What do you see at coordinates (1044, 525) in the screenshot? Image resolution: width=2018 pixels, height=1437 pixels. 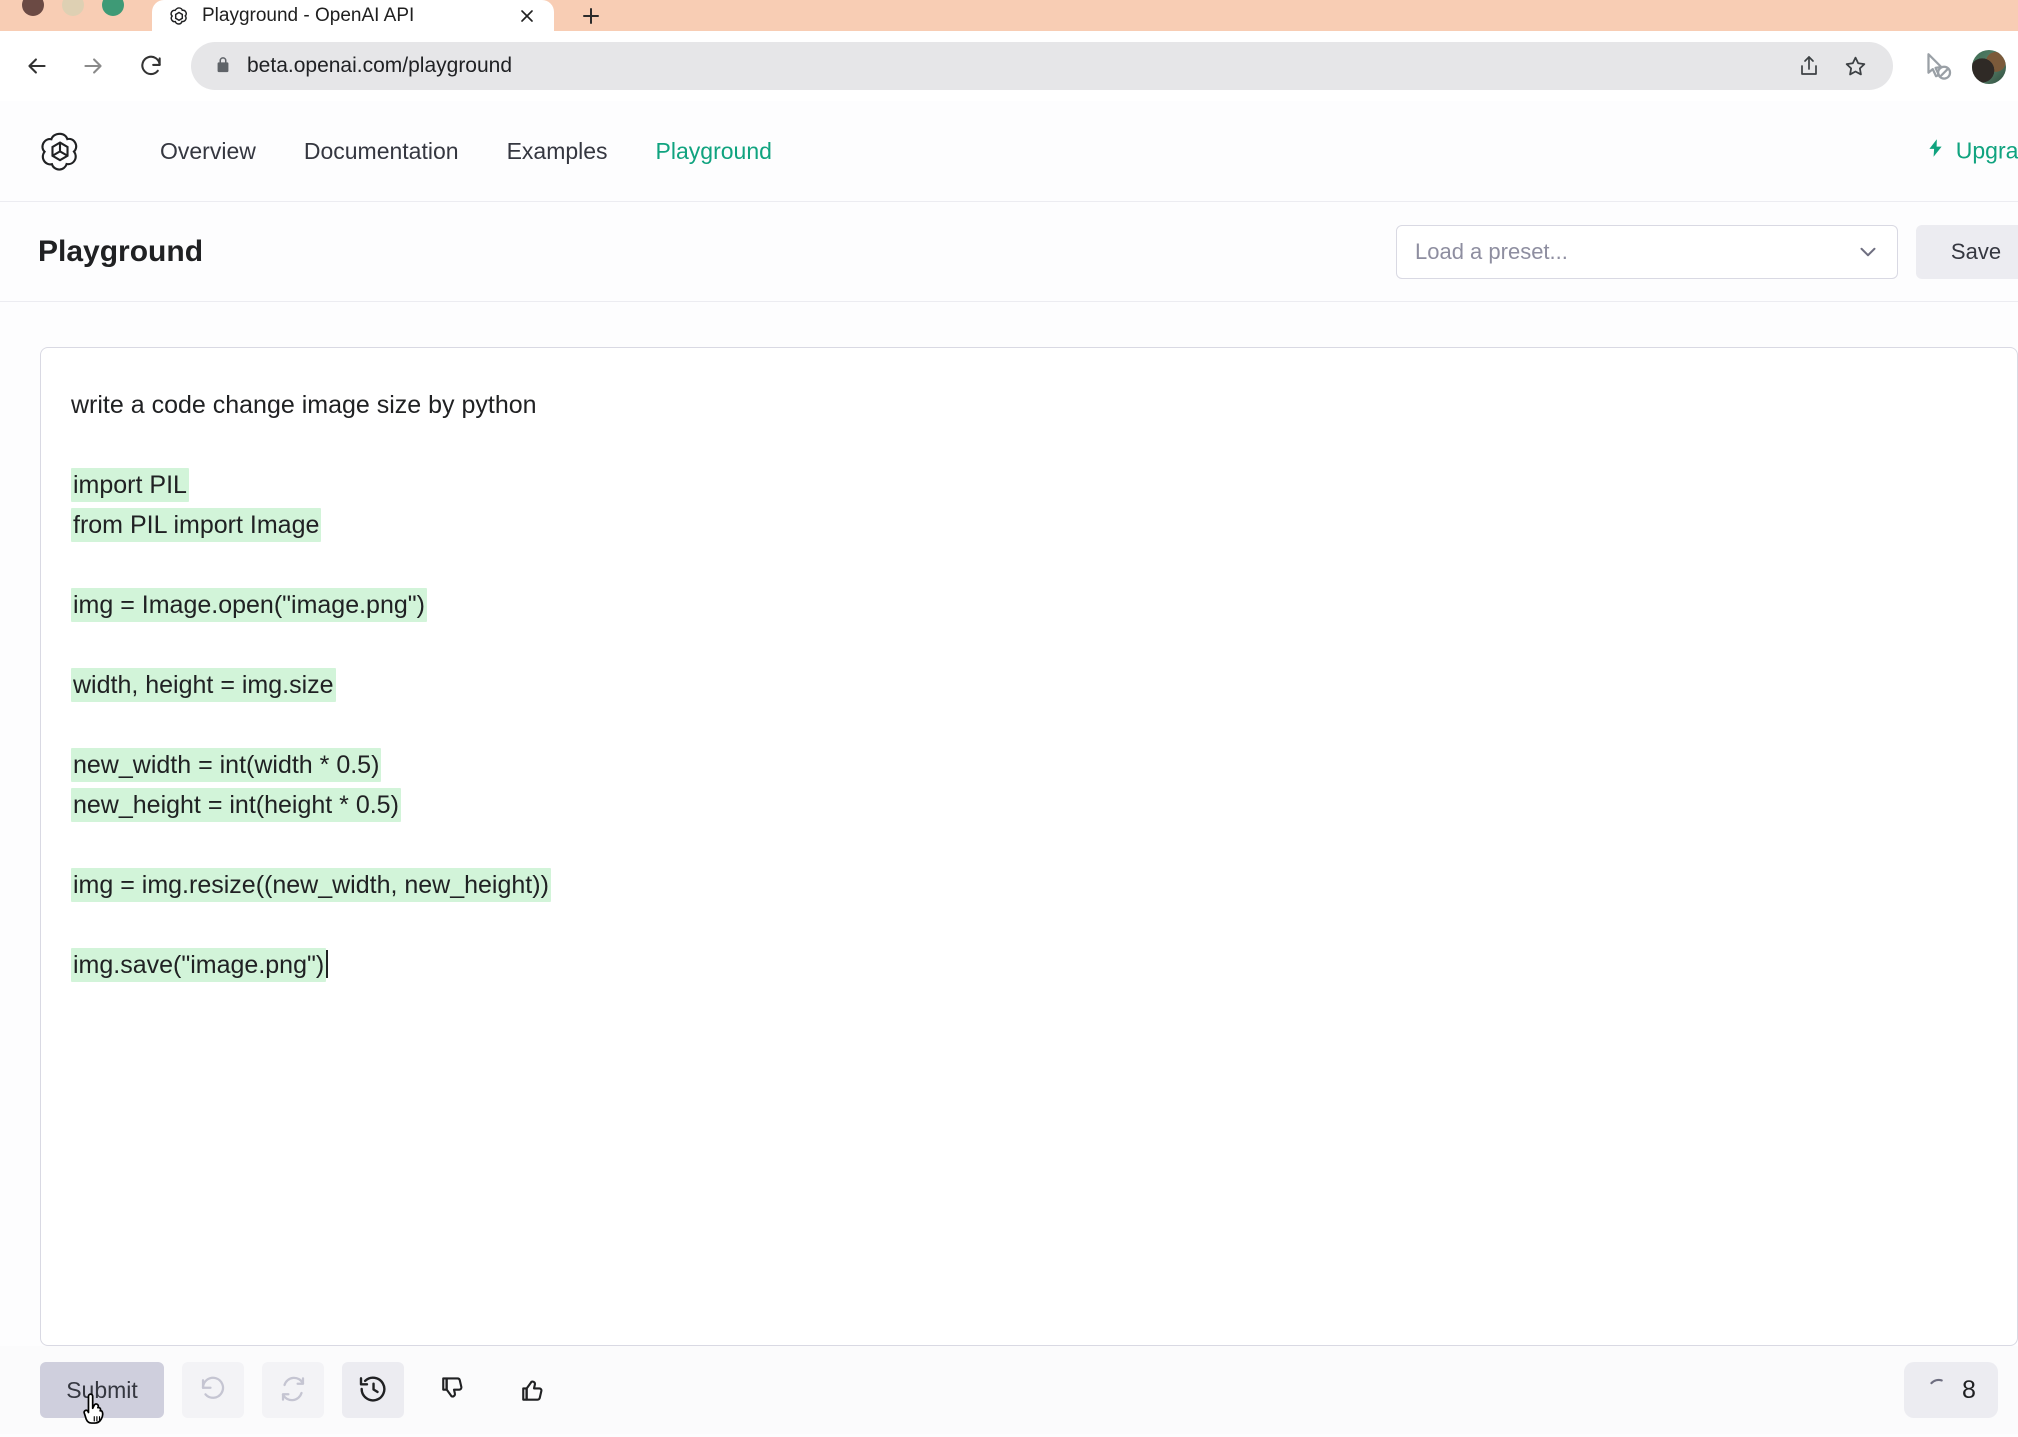 I see `completion-line: from PIL import Image` at bounding box center [1044, 525].